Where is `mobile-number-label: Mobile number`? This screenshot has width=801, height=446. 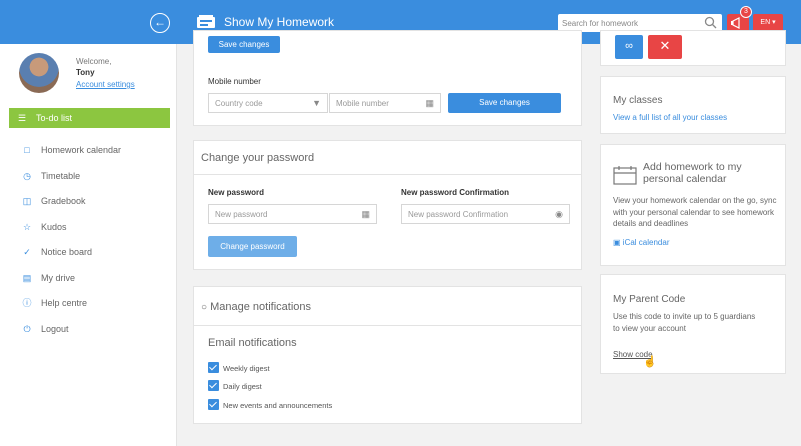 mobile-number-label: Mobile number is located at coordinates (234, 81).